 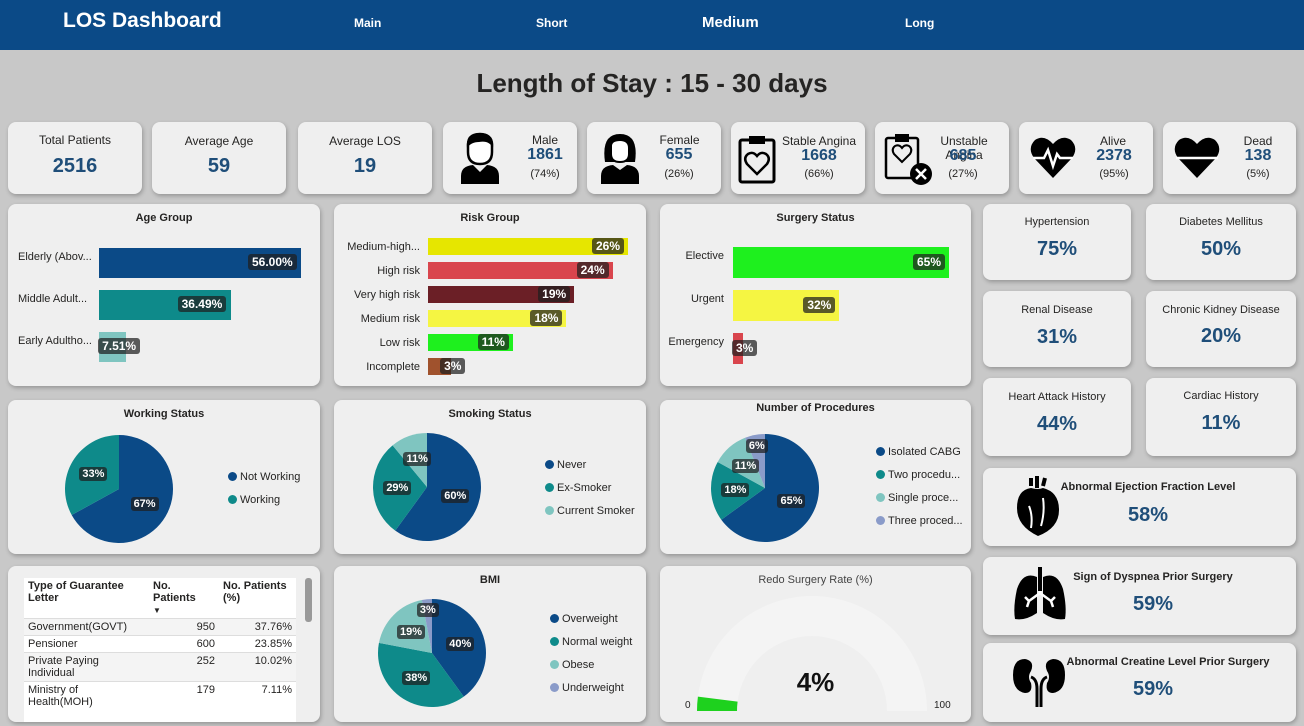 What do you see at coordinates (460, 643) in the screenshot?
I see `data-label: 40%` at bounding box center [460, 643].